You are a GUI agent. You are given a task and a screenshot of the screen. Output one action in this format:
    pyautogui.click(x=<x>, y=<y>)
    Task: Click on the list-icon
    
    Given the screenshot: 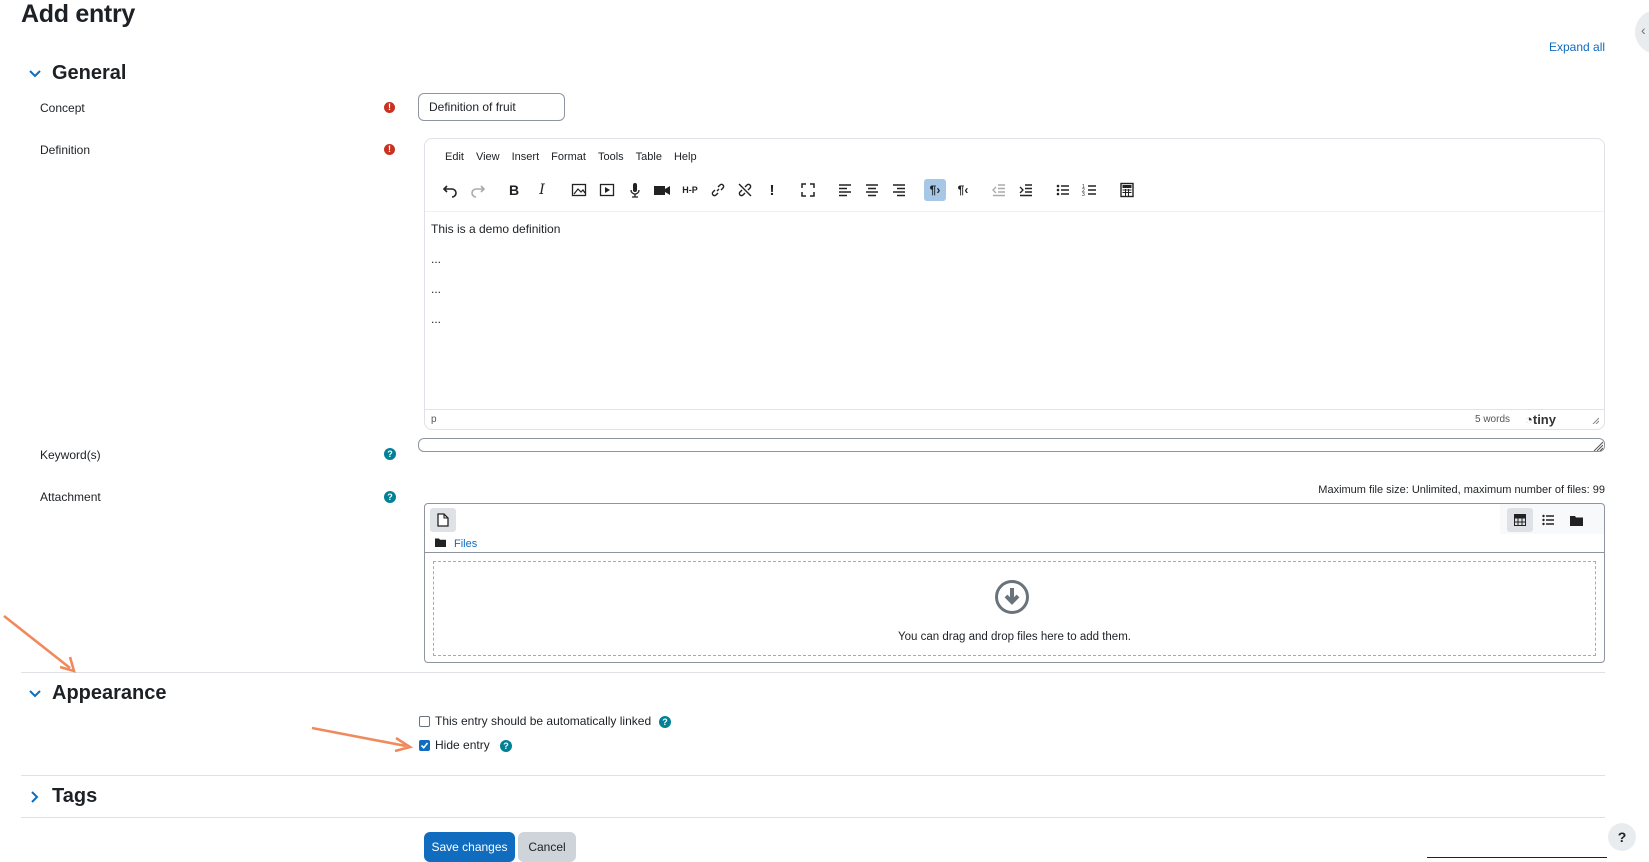 What is the action you would take?
    pyautogui.click(x=1548, y=520)
    